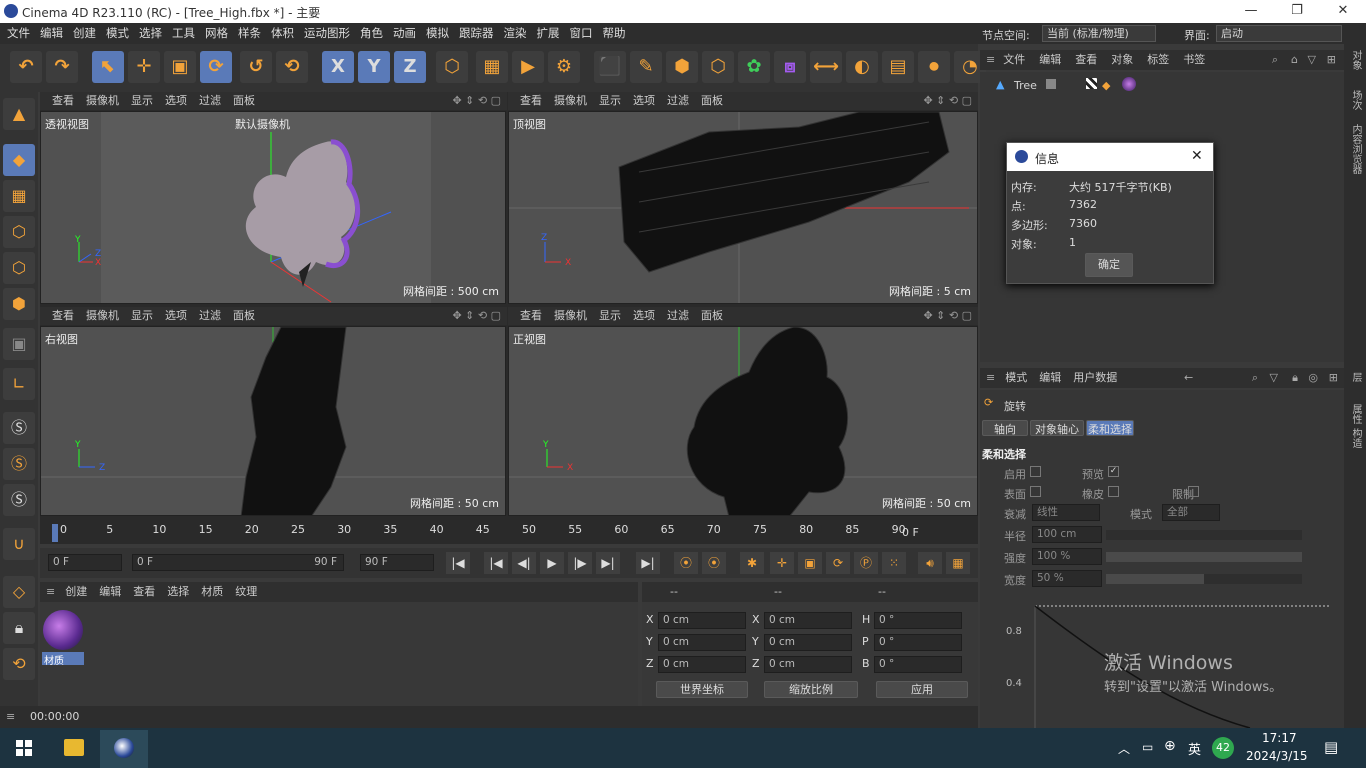  What do you see at coordinates (1113, 491) in the screenshot?
I see `rubber-checkbox` at bounding box center [1113, 491].